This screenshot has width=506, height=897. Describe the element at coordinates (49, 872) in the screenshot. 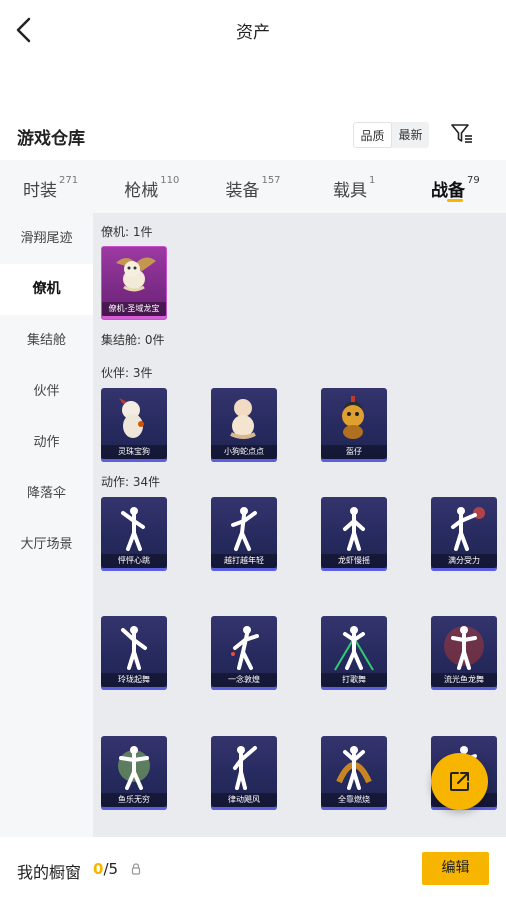

I see `showcase-label: 我的橱窗` at that location.